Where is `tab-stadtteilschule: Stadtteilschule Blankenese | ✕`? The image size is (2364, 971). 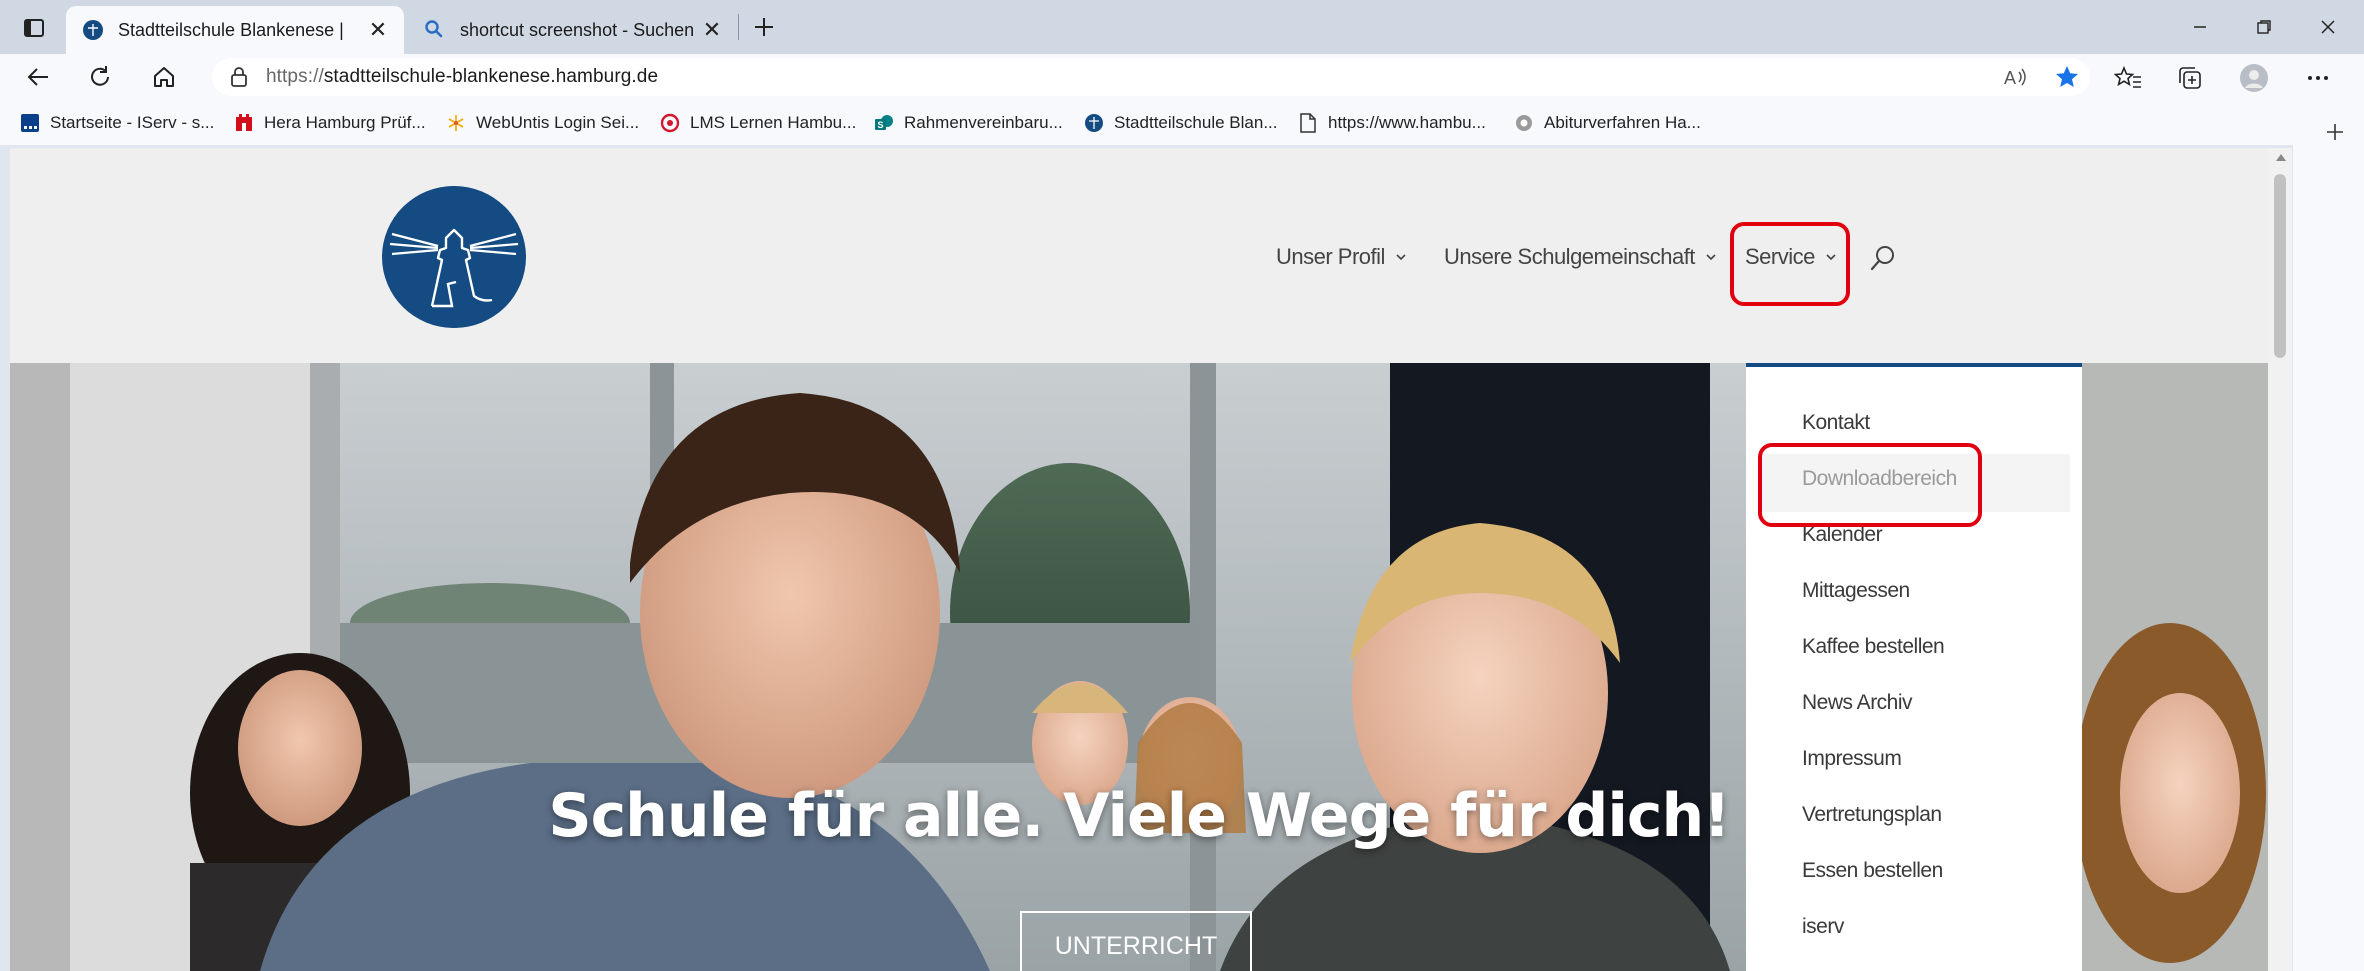 tab-stadtteilschule: Stadtteilschule Blankenese | ✕ is located at coordinates (235, 30).